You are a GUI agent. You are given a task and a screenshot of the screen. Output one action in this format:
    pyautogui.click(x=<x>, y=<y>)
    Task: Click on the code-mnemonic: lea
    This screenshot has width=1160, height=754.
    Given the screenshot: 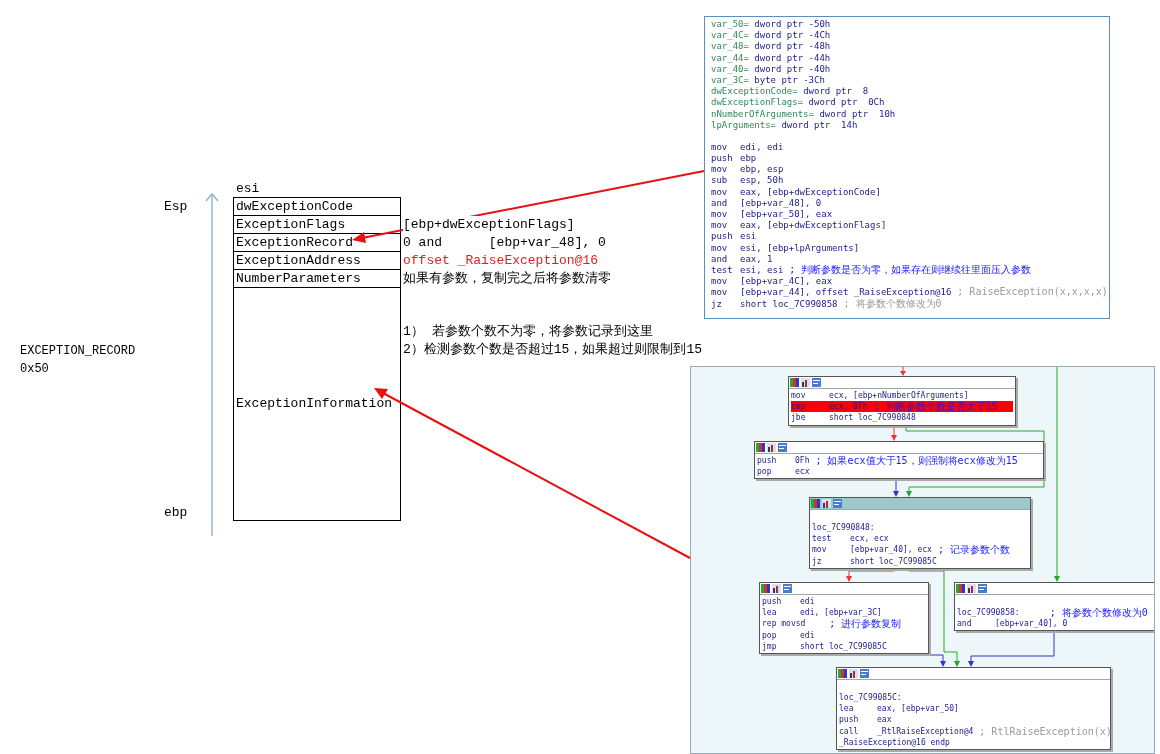 What is the action you would take?
    pyautogui.click(x=770, y=613)
    